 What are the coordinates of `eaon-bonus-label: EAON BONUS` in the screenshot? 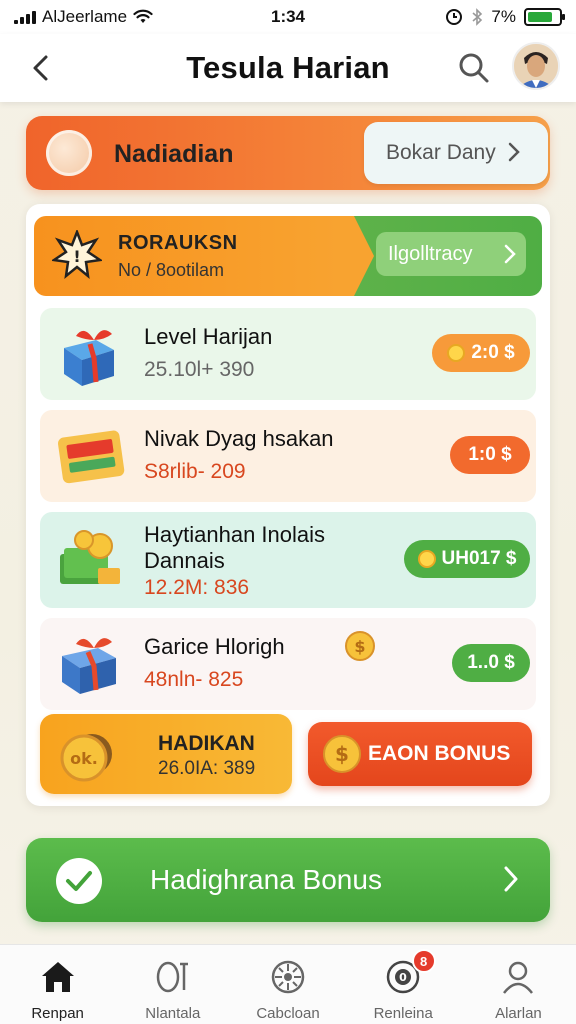 It's located at (439, 753).